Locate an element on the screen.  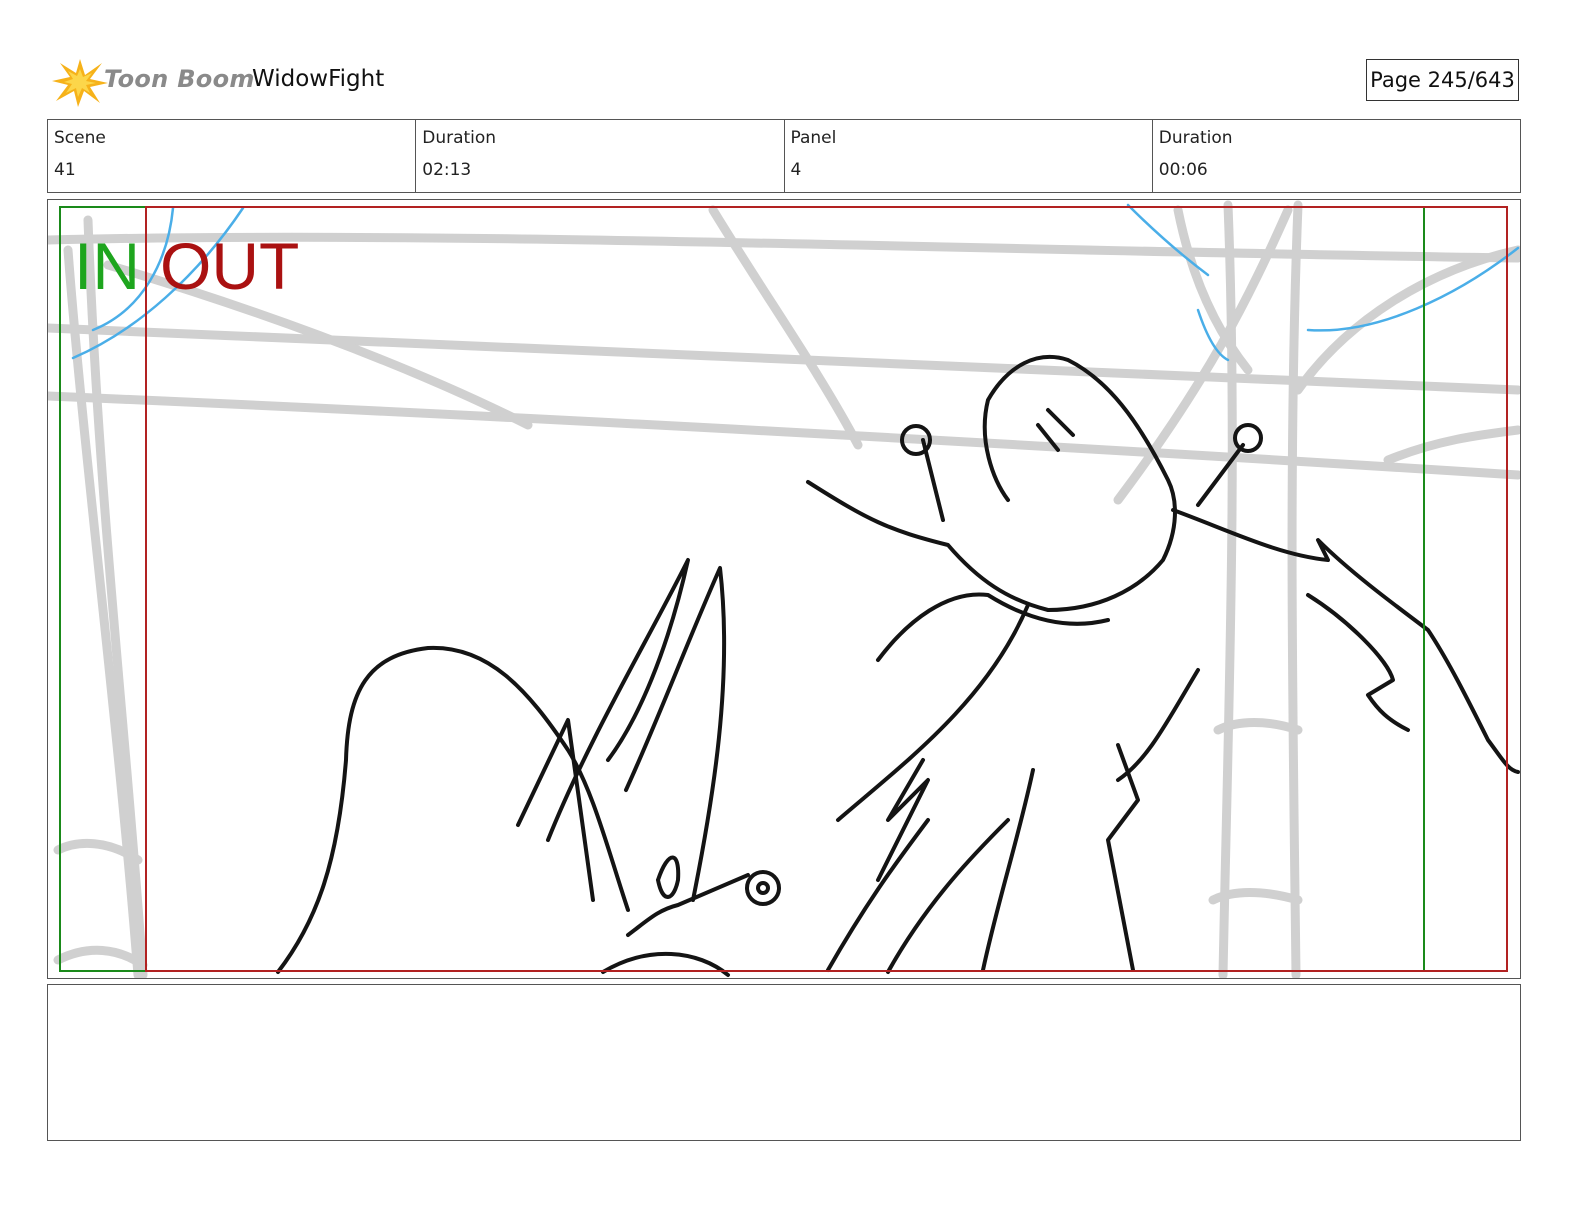
panel-duration-value: 00:06 is located at coordinates (1183, 170).